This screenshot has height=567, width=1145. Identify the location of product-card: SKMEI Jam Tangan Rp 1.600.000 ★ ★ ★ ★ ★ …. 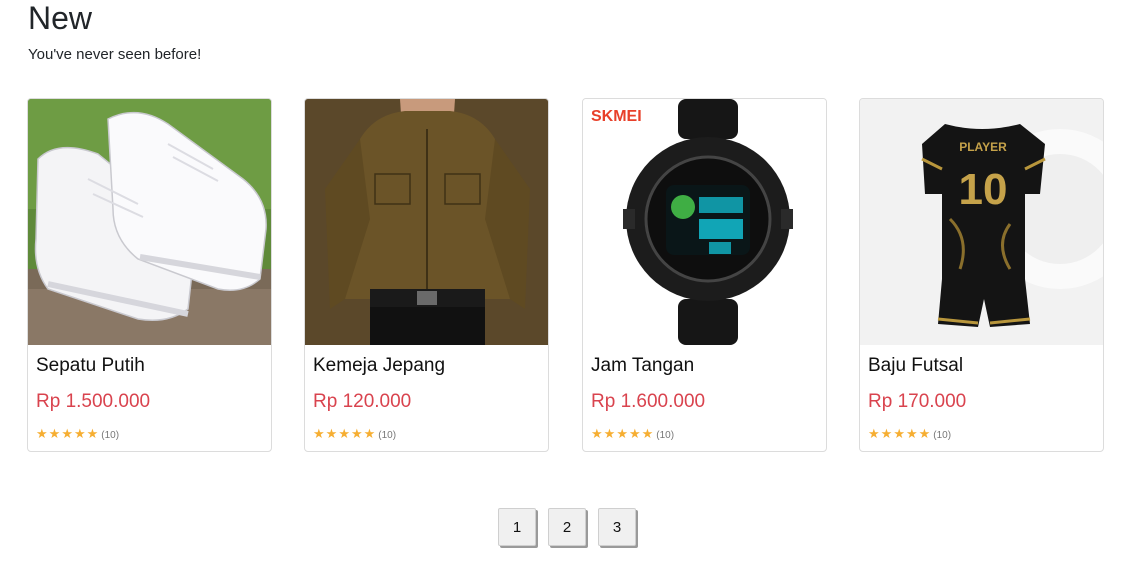
(704, 275).